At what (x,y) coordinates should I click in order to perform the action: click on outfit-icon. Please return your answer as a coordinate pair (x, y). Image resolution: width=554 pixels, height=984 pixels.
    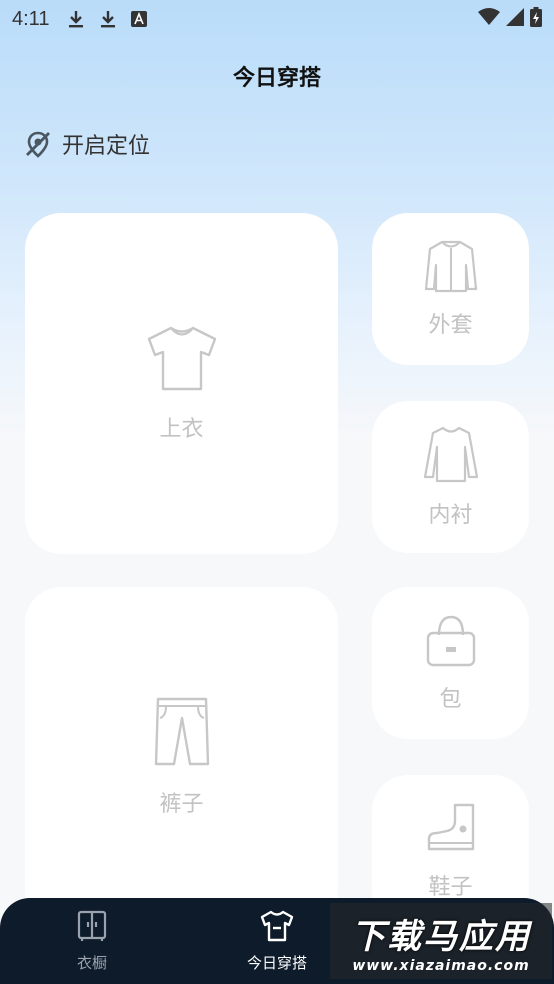
    Looking at the image, I should click on (277, 928).